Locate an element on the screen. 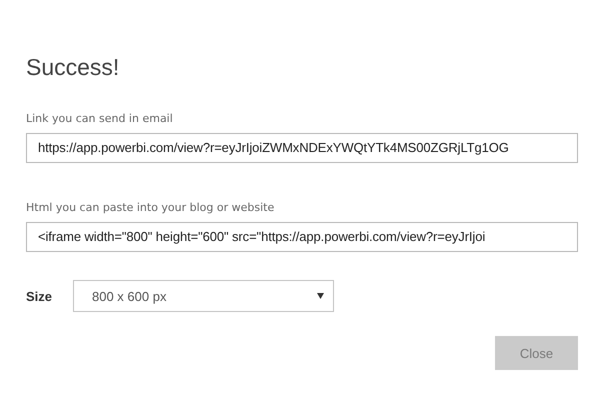  text-field: https://app.powerbi.com/view?r=eyJrIjoiZWMxNDExYWQtYTk4MS00ZGRjLTg1OG is located at coordinates (302, 148).